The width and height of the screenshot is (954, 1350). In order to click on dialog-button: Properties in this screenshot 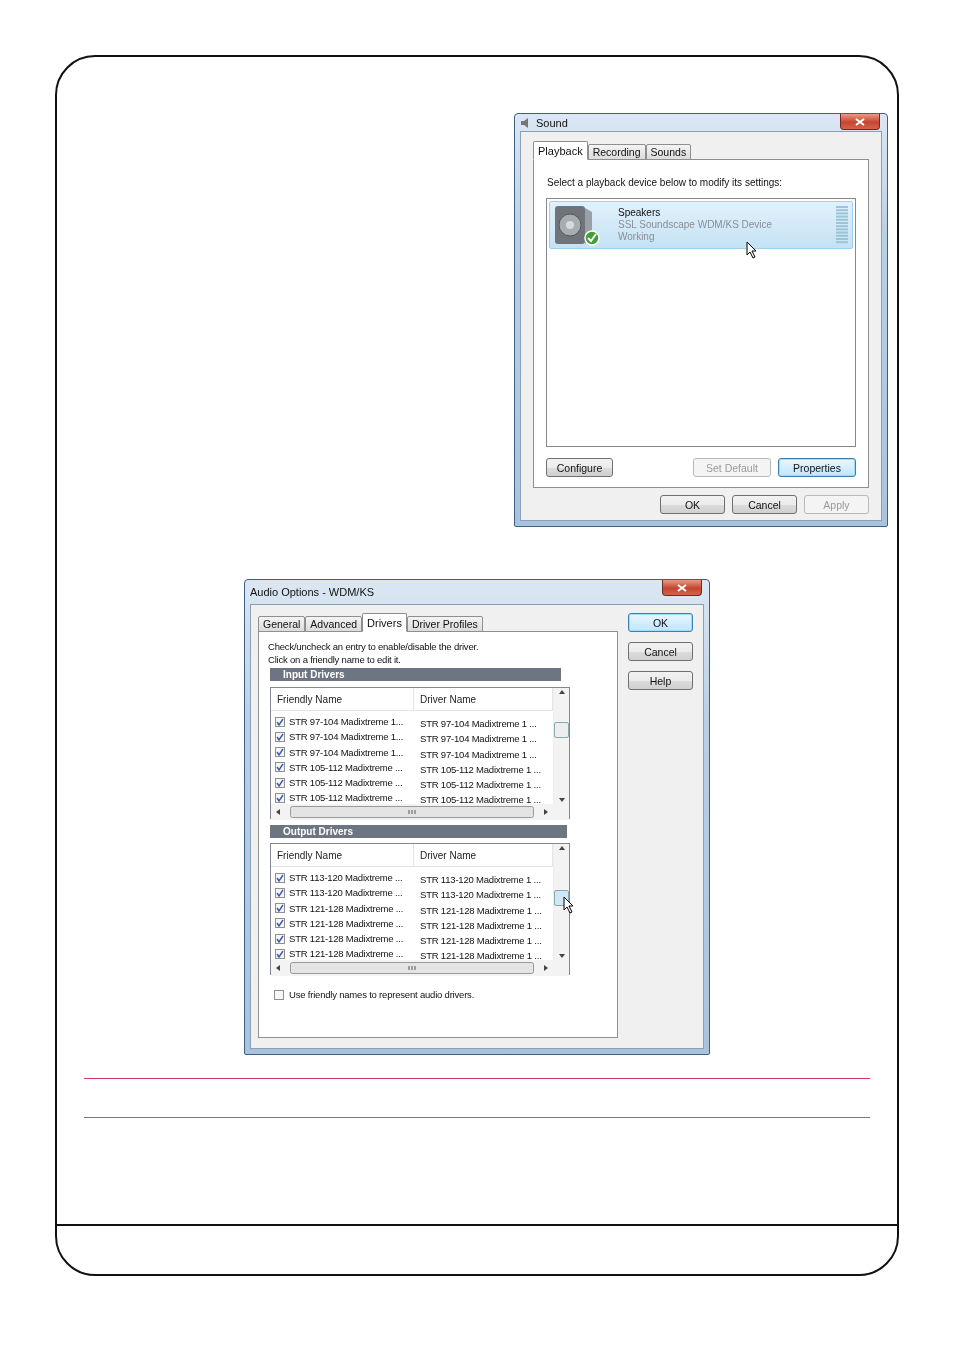, I will do `click(817, 467)`.